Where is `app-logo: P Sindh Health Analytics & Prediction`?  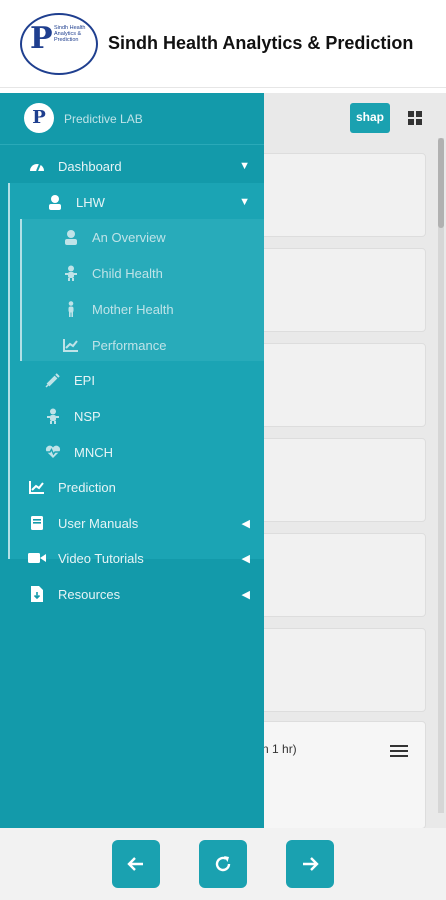
app-logo: P Sindh Health Analytics & Prediction is located at coordinates (59, 43).